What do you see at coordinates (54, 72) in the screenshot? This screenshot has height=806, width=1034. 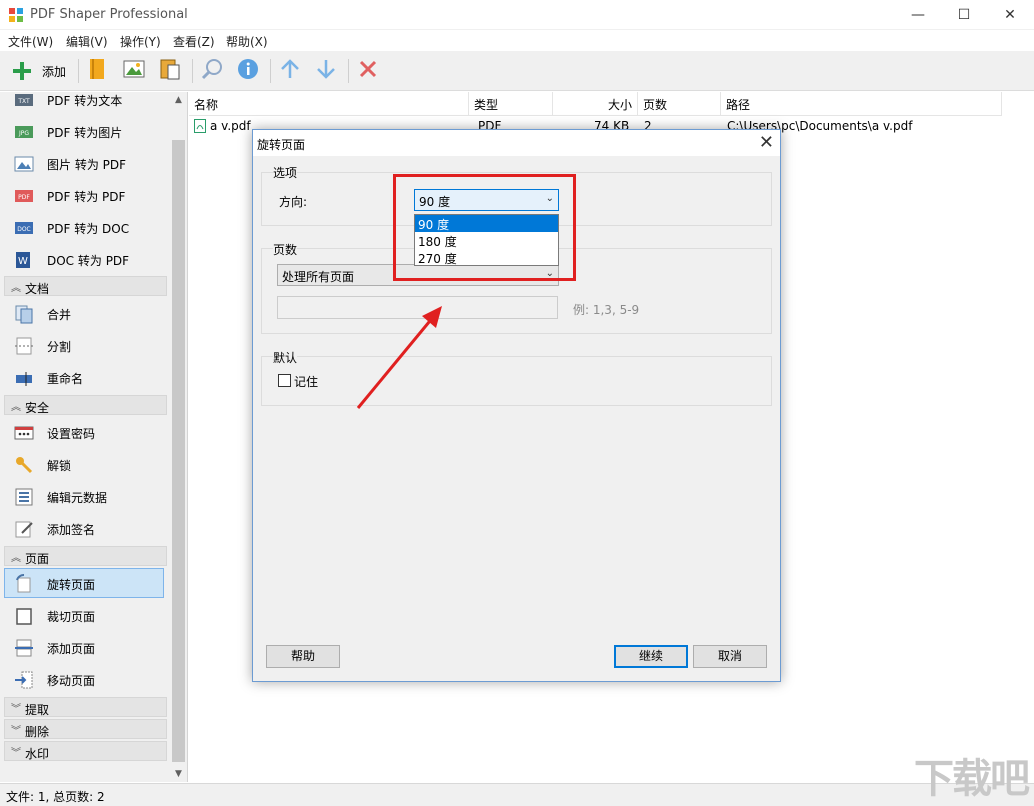 I see `add-label: 添加` at bounding box center [54, 72].